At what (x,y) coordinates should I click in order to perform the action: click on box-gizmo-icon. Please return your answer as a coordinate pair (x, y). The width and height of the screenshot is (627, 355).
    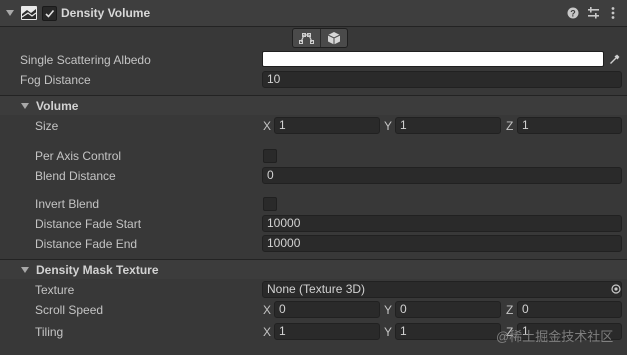
    Looking at the image, I should click on (334, 38).